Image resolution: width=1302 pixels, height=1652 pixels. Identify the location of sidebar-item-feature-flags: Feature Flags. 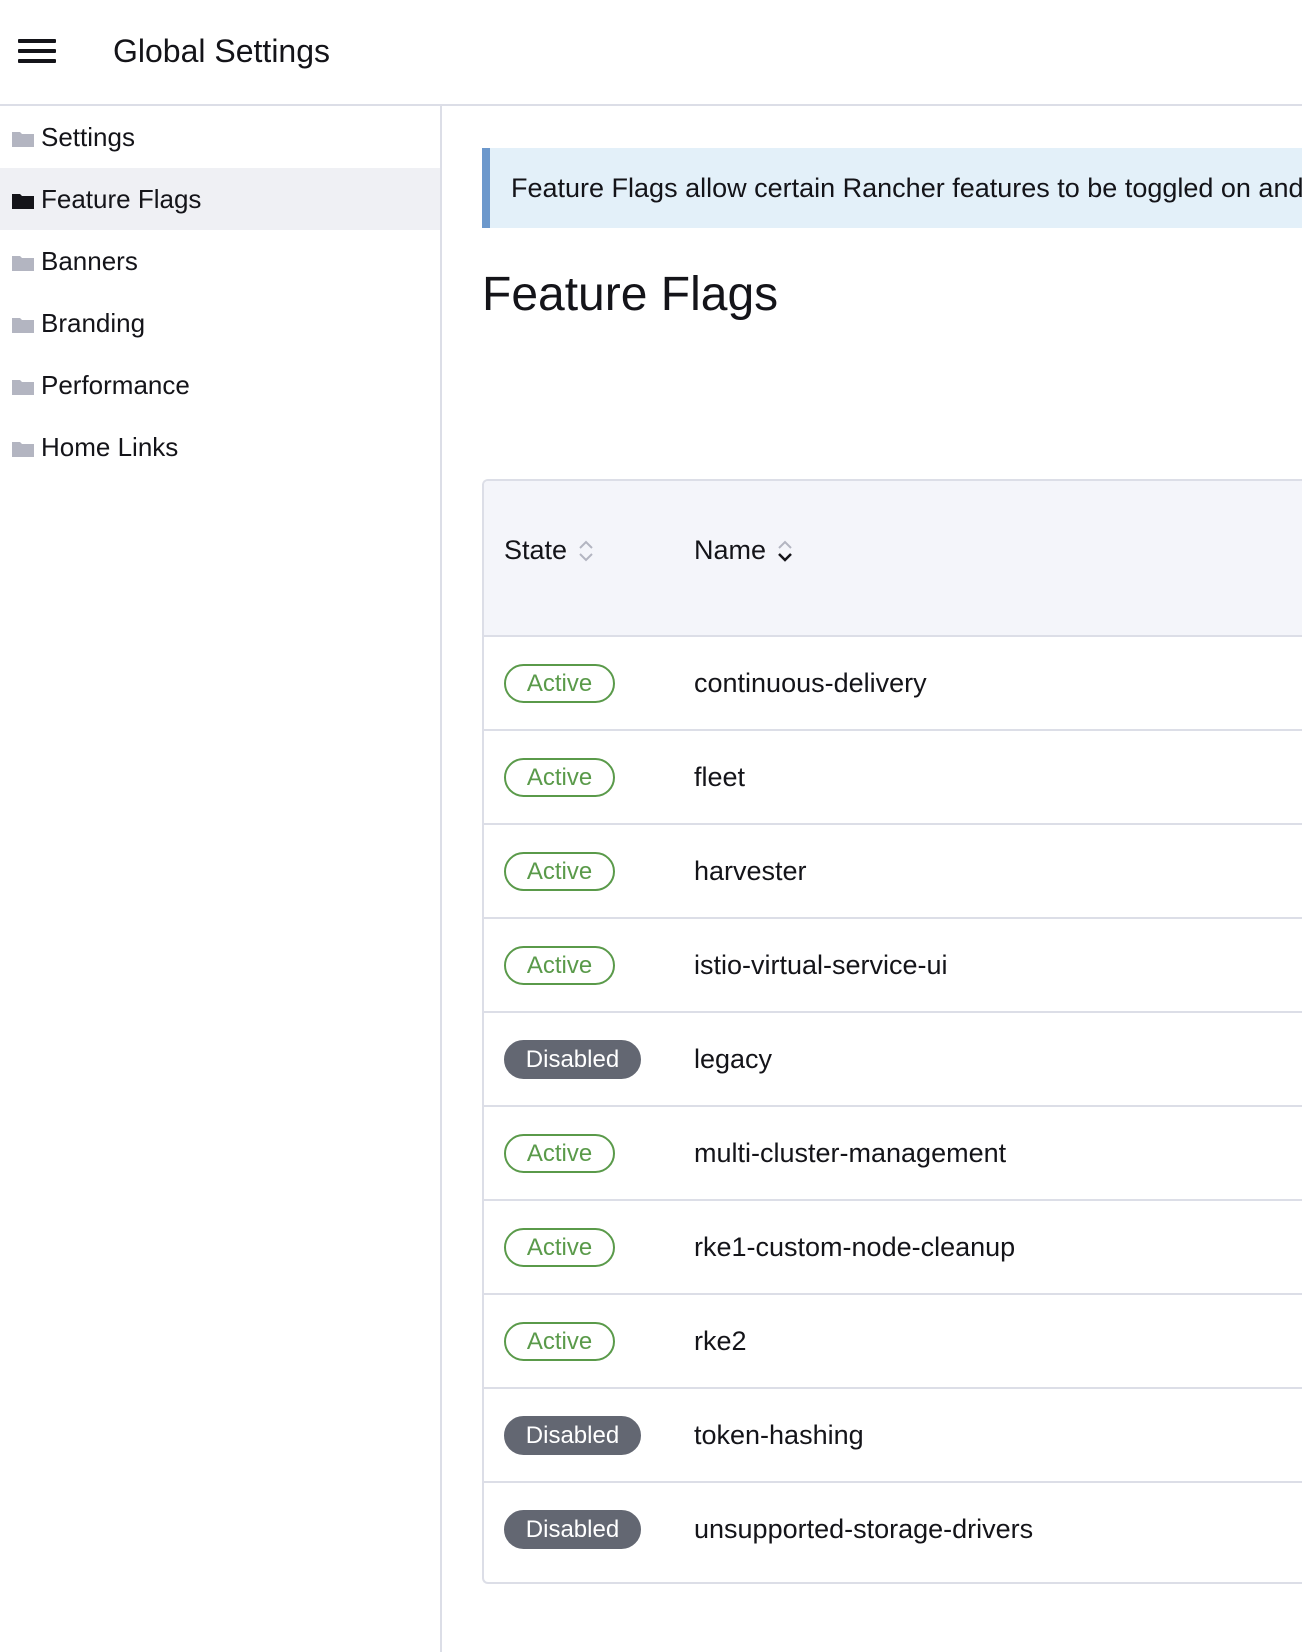
(220, 199).